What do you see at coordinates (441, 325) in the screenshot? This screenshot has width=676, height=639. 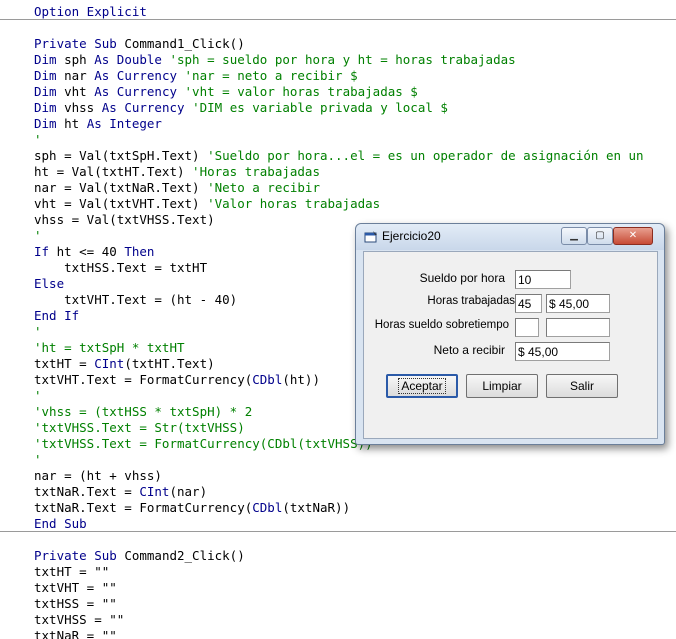 I see `label-horas-sueldo-sobretiempo: Horas sueldo sobretiempo` at bounding box center [441, 325].